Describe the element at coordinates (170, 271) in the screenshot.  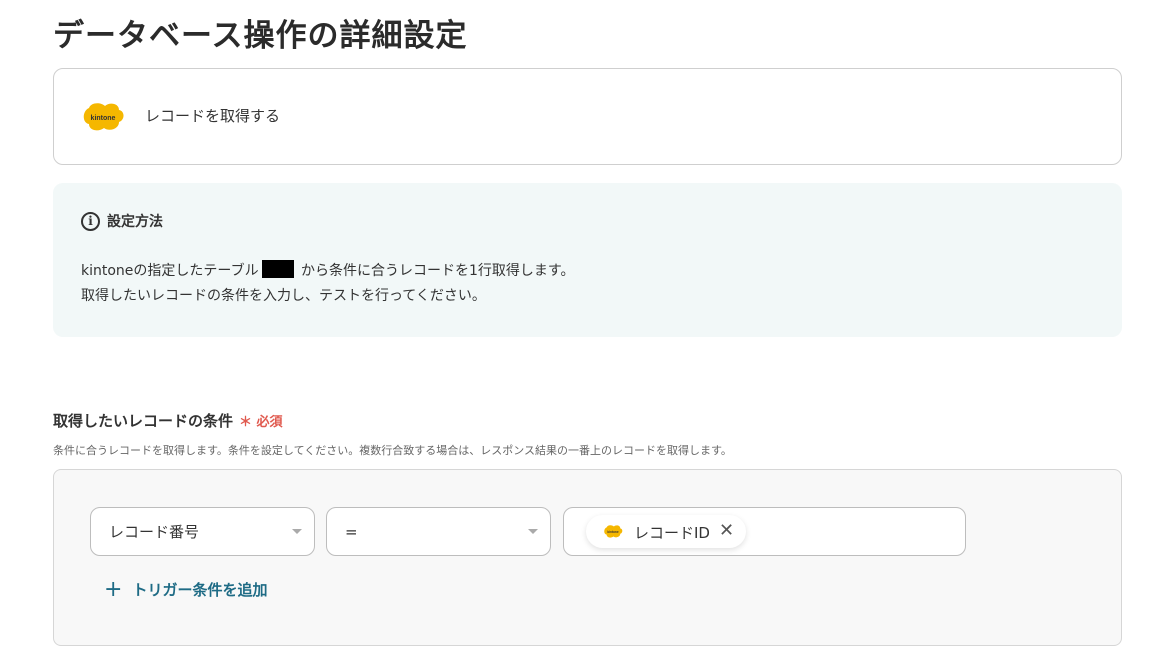
I see `info-line1-before: kintoneの指定したテーブル` at that location.